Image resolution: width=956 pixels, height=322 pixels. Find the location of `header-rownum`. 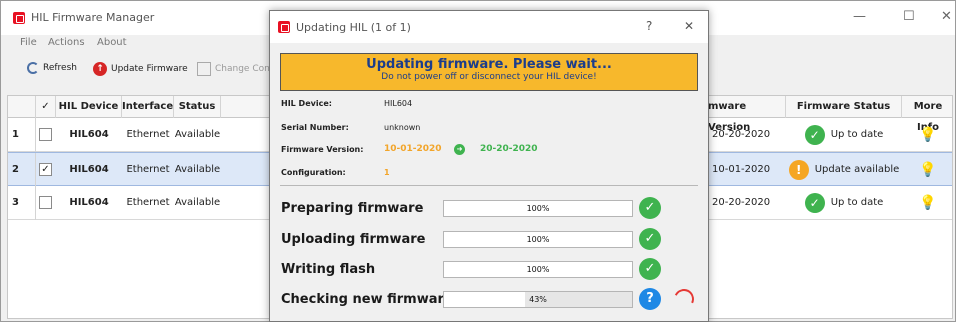

header-rownum is located at coordinates (22, 107).